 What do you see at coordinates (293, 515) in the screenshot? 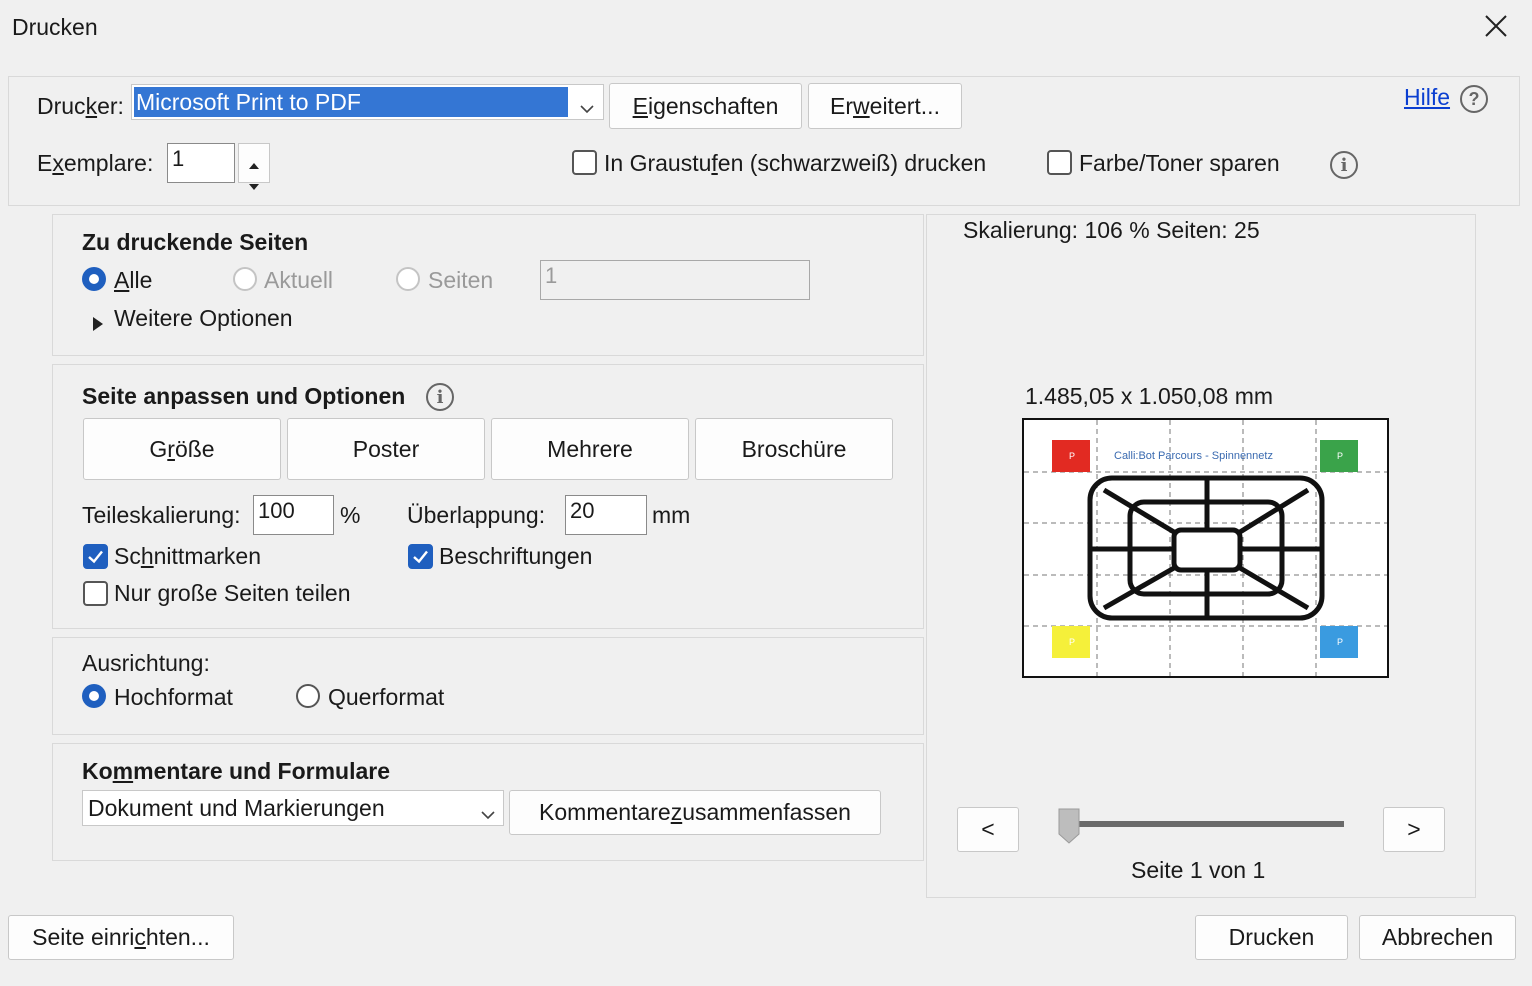
I see `tile-scale-input: 100` at bounding box center [293, 515].